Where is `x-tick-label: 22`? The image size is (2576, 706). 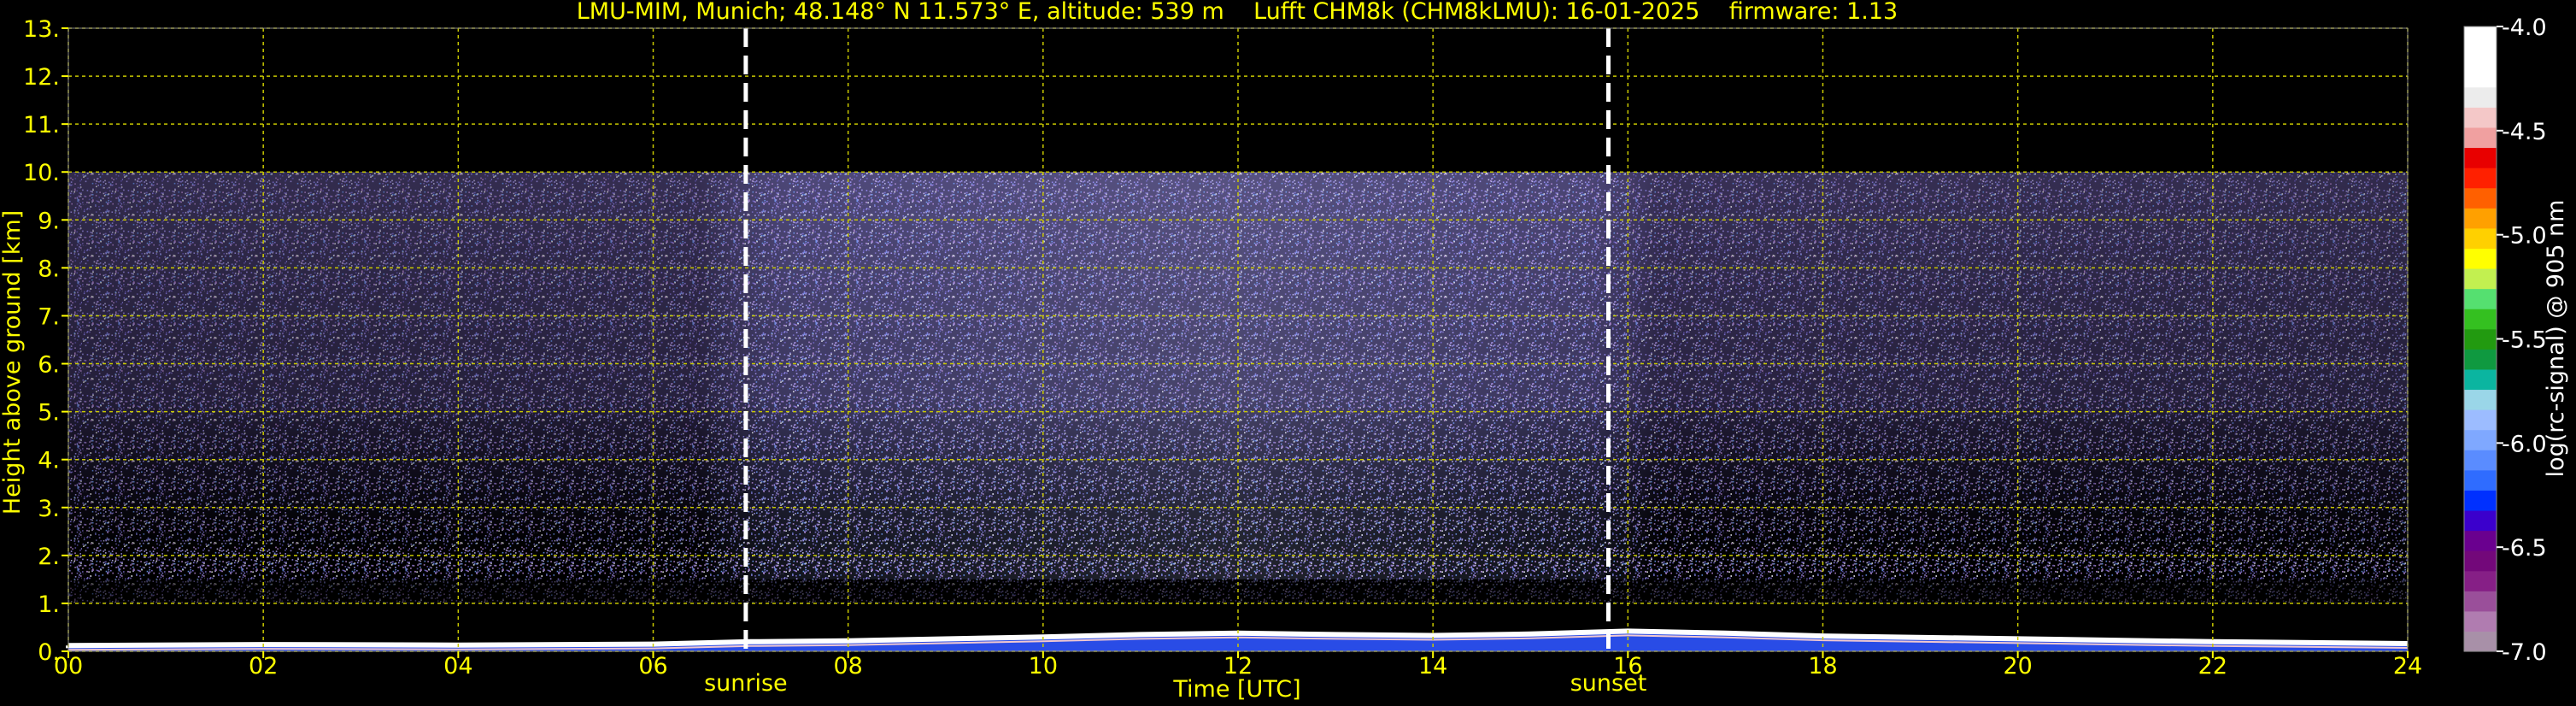 x-tick-label: 22 is located at coordinates (2212, 666).